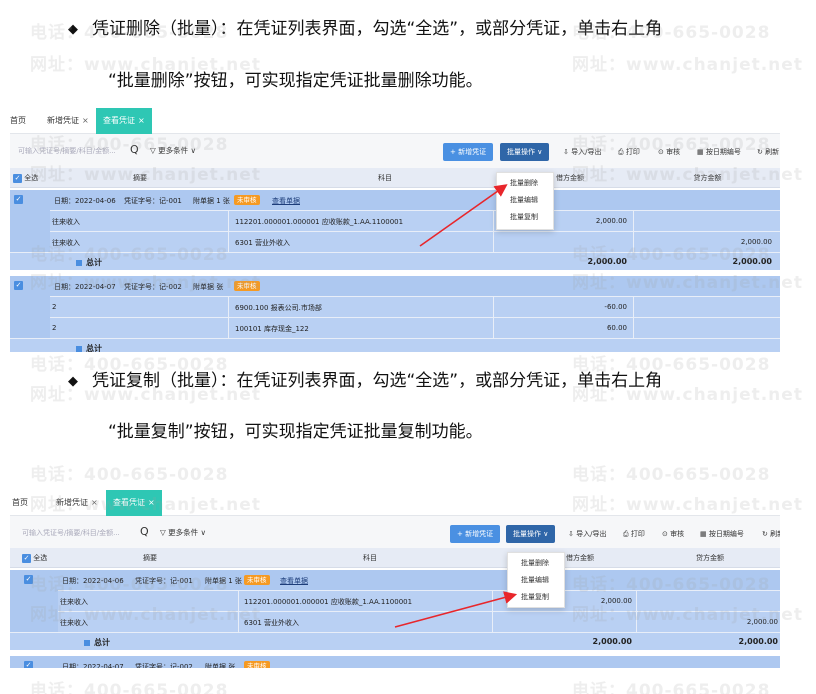 The height and width of the screenshot is (694, 816). What do you see at coordinates (463, 215) in the screenshot?
I see `arrow-to-batch-delete` at bounding box center [463, 215].